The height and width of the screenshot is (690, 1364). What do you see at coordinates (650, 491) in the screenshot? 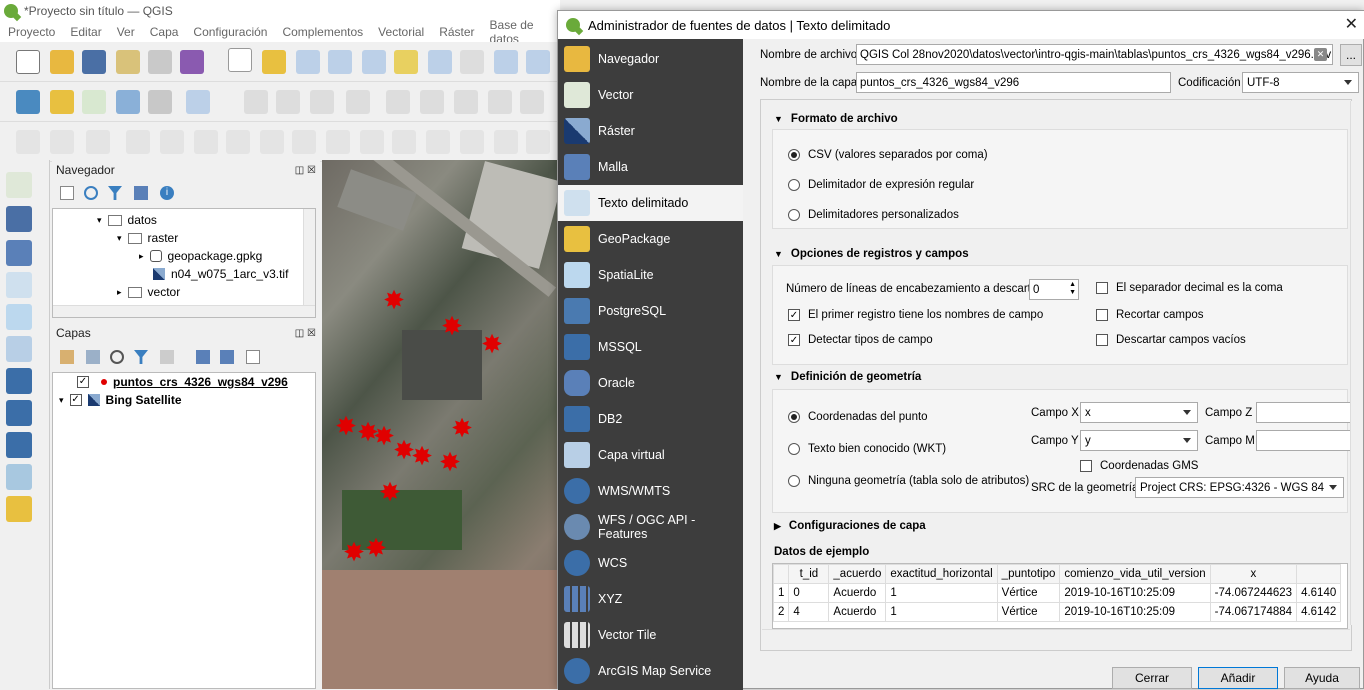
I see `sidebar-item-wms: WMS/WMTS` at bounding box center [650, 491].